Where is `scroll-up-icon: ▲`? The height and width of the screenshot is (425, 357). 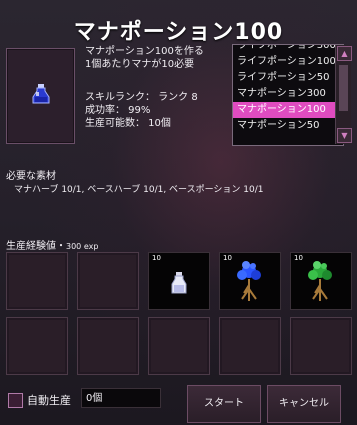
scroll-up-icon: ▲ is located at coordinates (344, 53).